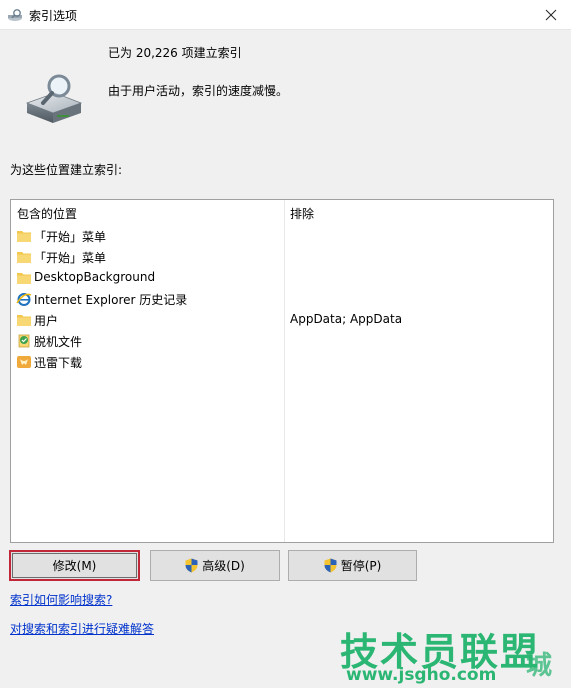 The width and height of the screenshot is (571, 688). What do you see at coordinates (223, 566) in the screenshot?
I see `advanced-button-label: 高级(D)` at bounding box center [223, 566].